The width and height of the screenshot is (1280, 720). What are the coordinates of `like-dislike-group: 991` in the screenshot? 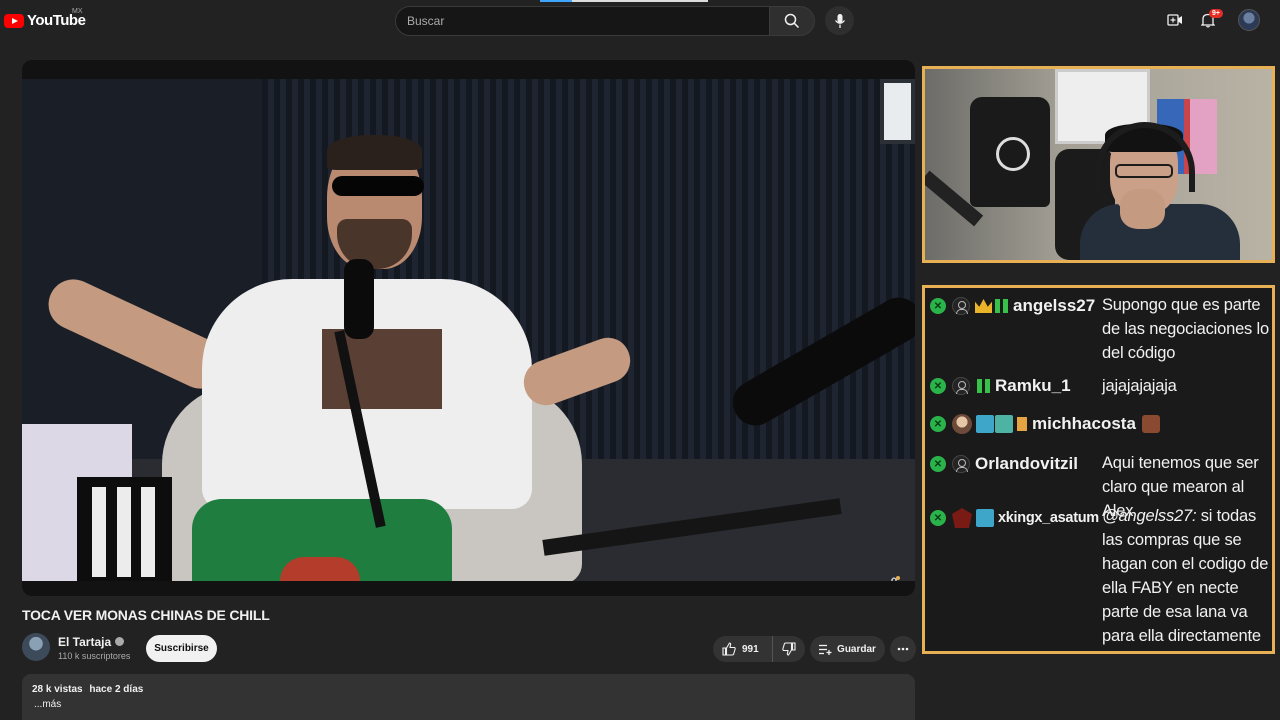 It's located at (759, 649).